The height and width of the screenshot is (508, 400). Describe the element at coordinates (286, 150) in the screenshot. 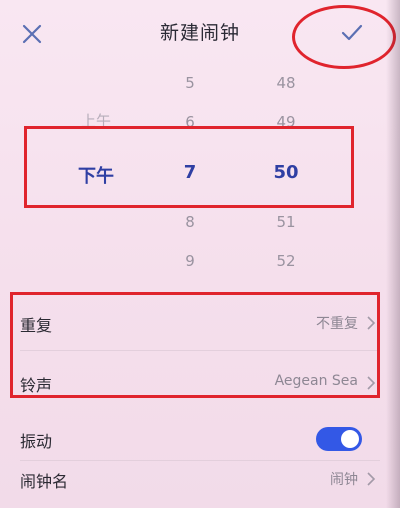

I see `minute-column: 48 49 50 51 52` at that location.